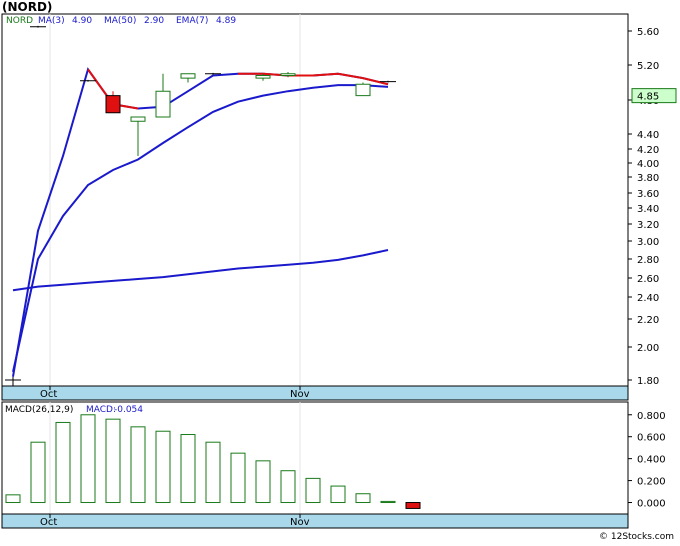  Describe the element at coordinates (315, 521) in the screenshot. I see `macd-x-axis: Oct Nov` at that location.